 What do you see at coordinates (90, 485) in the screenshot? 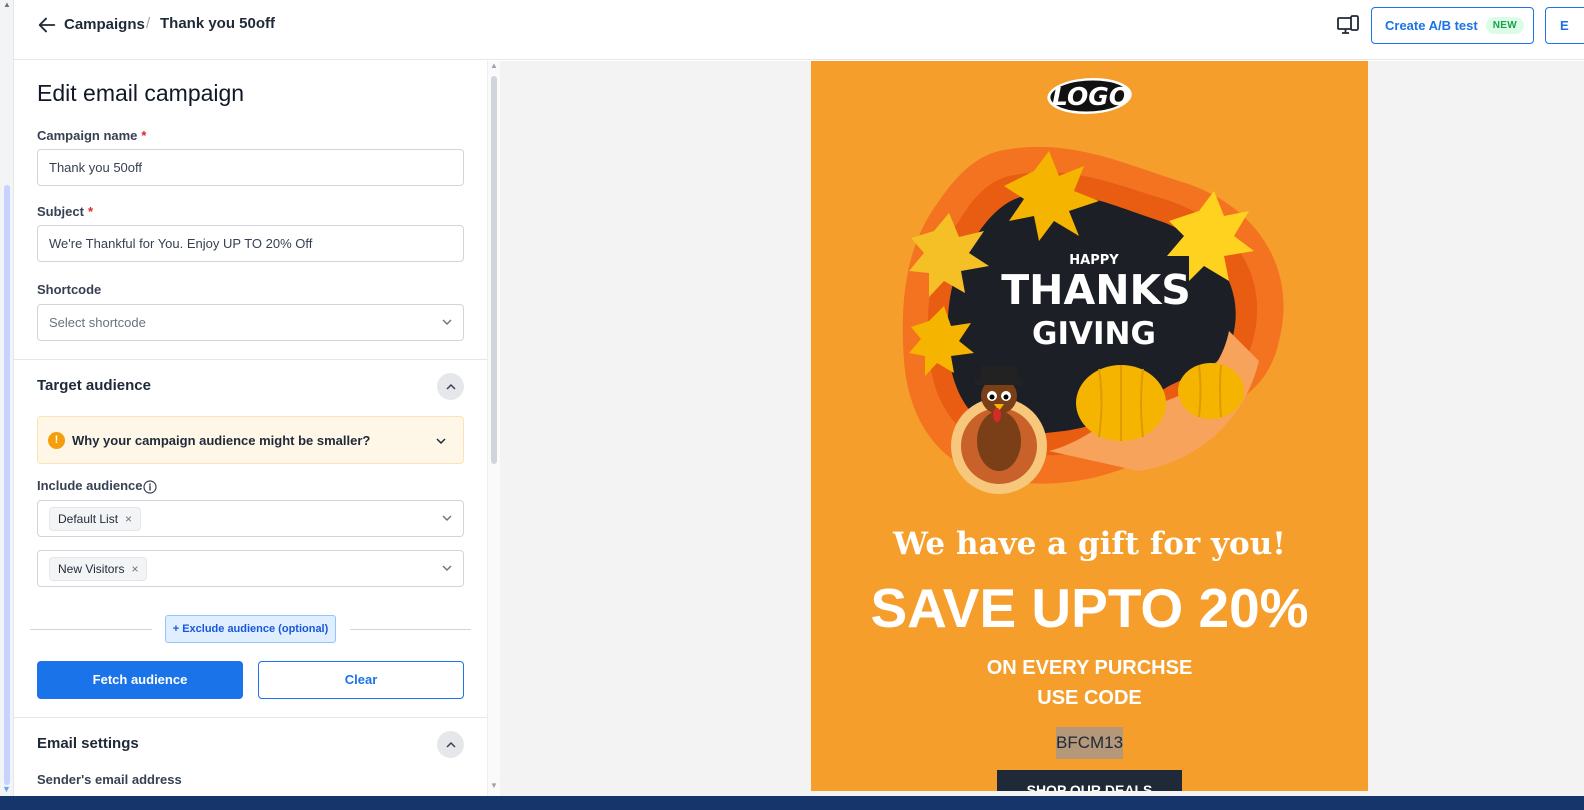
I see `include-audience-label: Include audience` at bounding box center [90, 485].